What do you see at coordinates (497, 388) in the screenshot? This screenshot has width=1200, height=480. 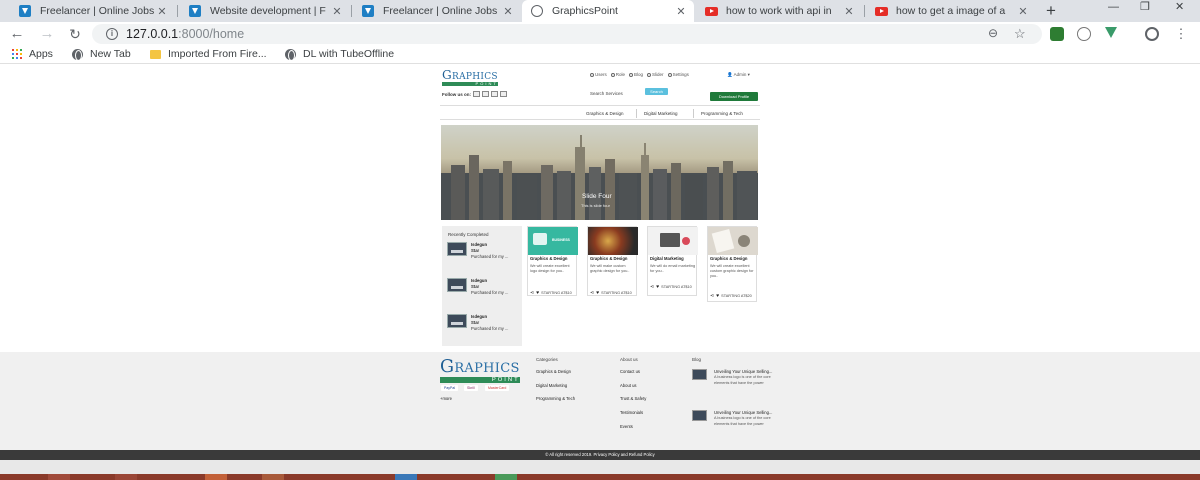 I see `mastercard-icon: MasterCard` at bounding box center [497, 388].